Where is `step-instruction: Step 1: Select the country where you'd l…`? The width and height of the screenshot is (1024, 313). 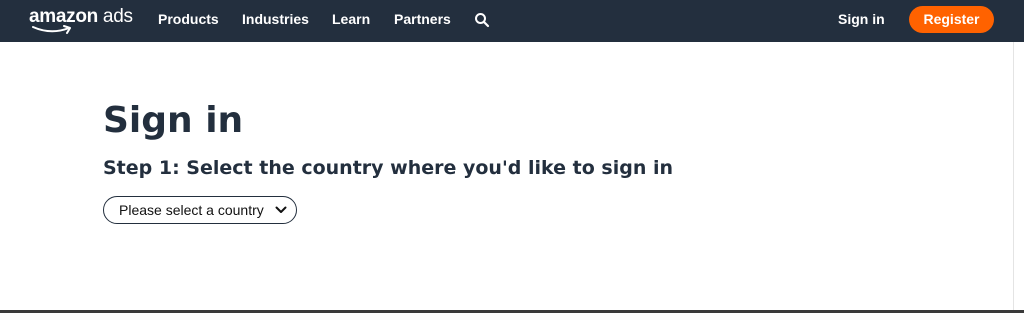
step-instruction: Step 1: Select the country where you'd l… is located at coordinates (388, 168).